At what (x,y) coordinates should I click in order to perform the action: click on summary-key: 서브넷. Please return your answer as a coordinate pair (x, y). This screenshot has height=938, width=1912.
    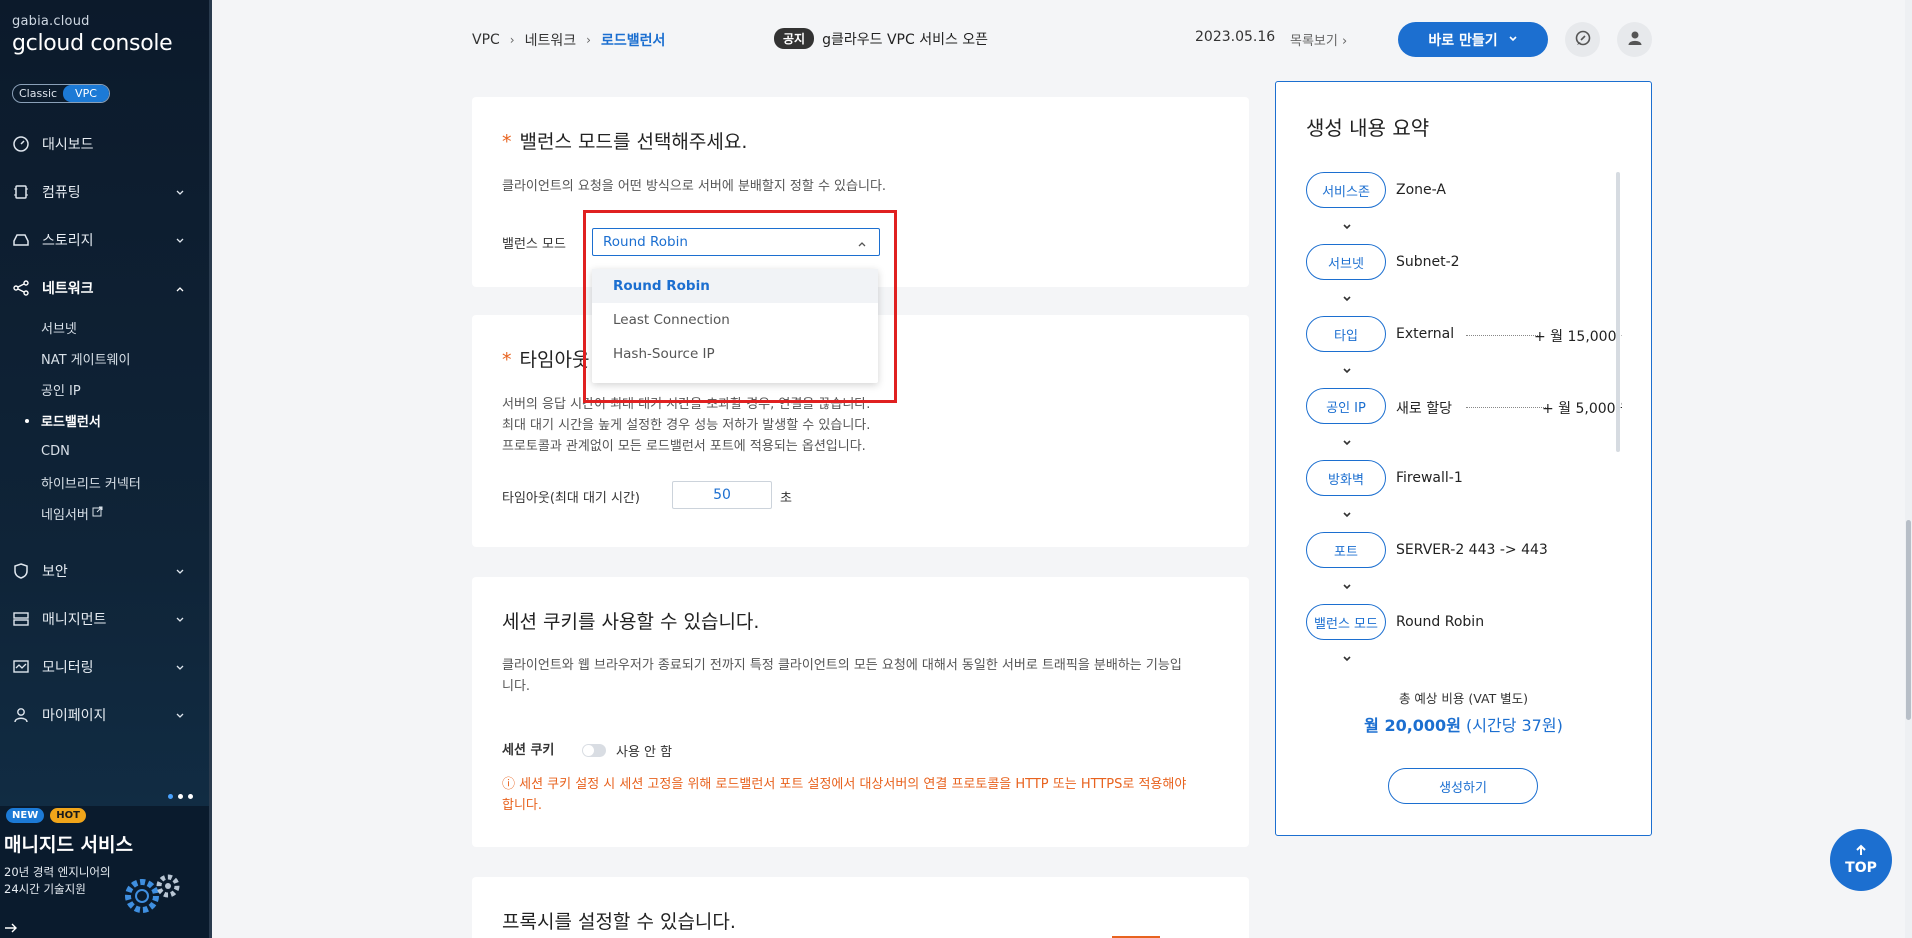
    Looking at the image, I should click on (1346, 262).